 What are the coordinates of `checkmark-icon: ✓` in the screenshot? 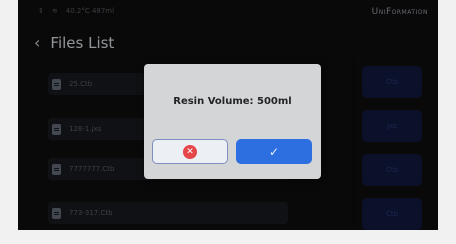 It's located at (274, 151).